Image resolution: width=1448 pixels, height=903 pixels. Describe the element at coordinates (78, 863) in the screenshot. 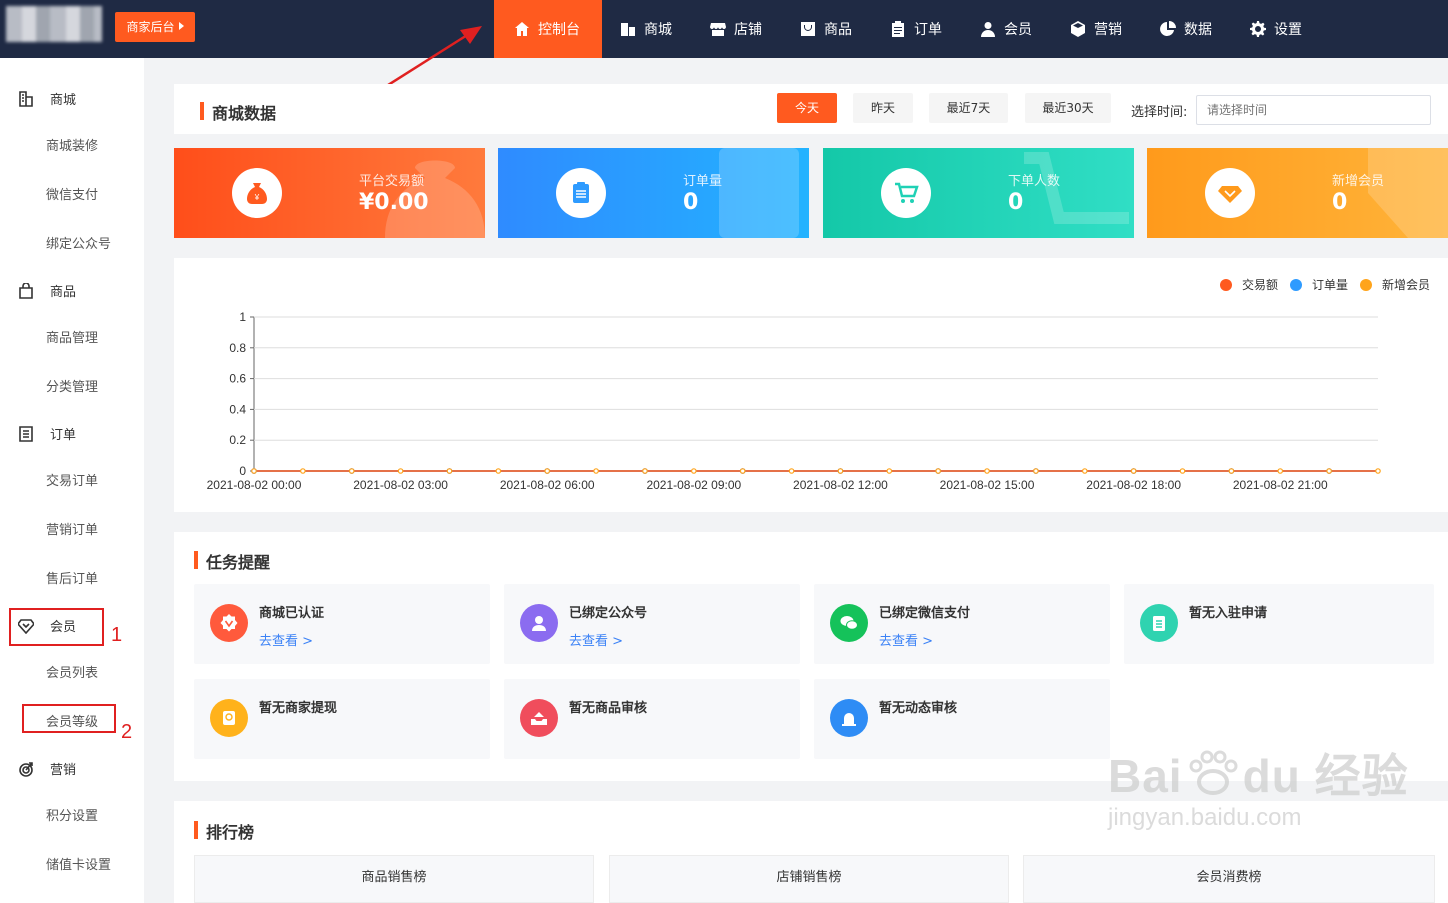

I see `sidebar-item-stored-value-card: 储值卡设置` at that location.